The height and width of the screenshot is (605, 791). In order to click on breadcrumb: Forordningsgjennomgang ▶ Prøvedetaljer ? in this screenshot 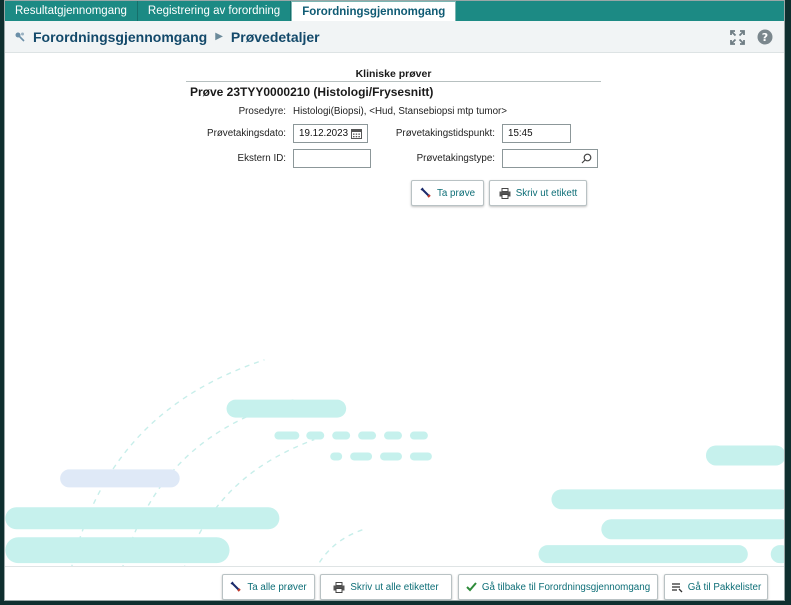, I will do `click(394, 37)`.